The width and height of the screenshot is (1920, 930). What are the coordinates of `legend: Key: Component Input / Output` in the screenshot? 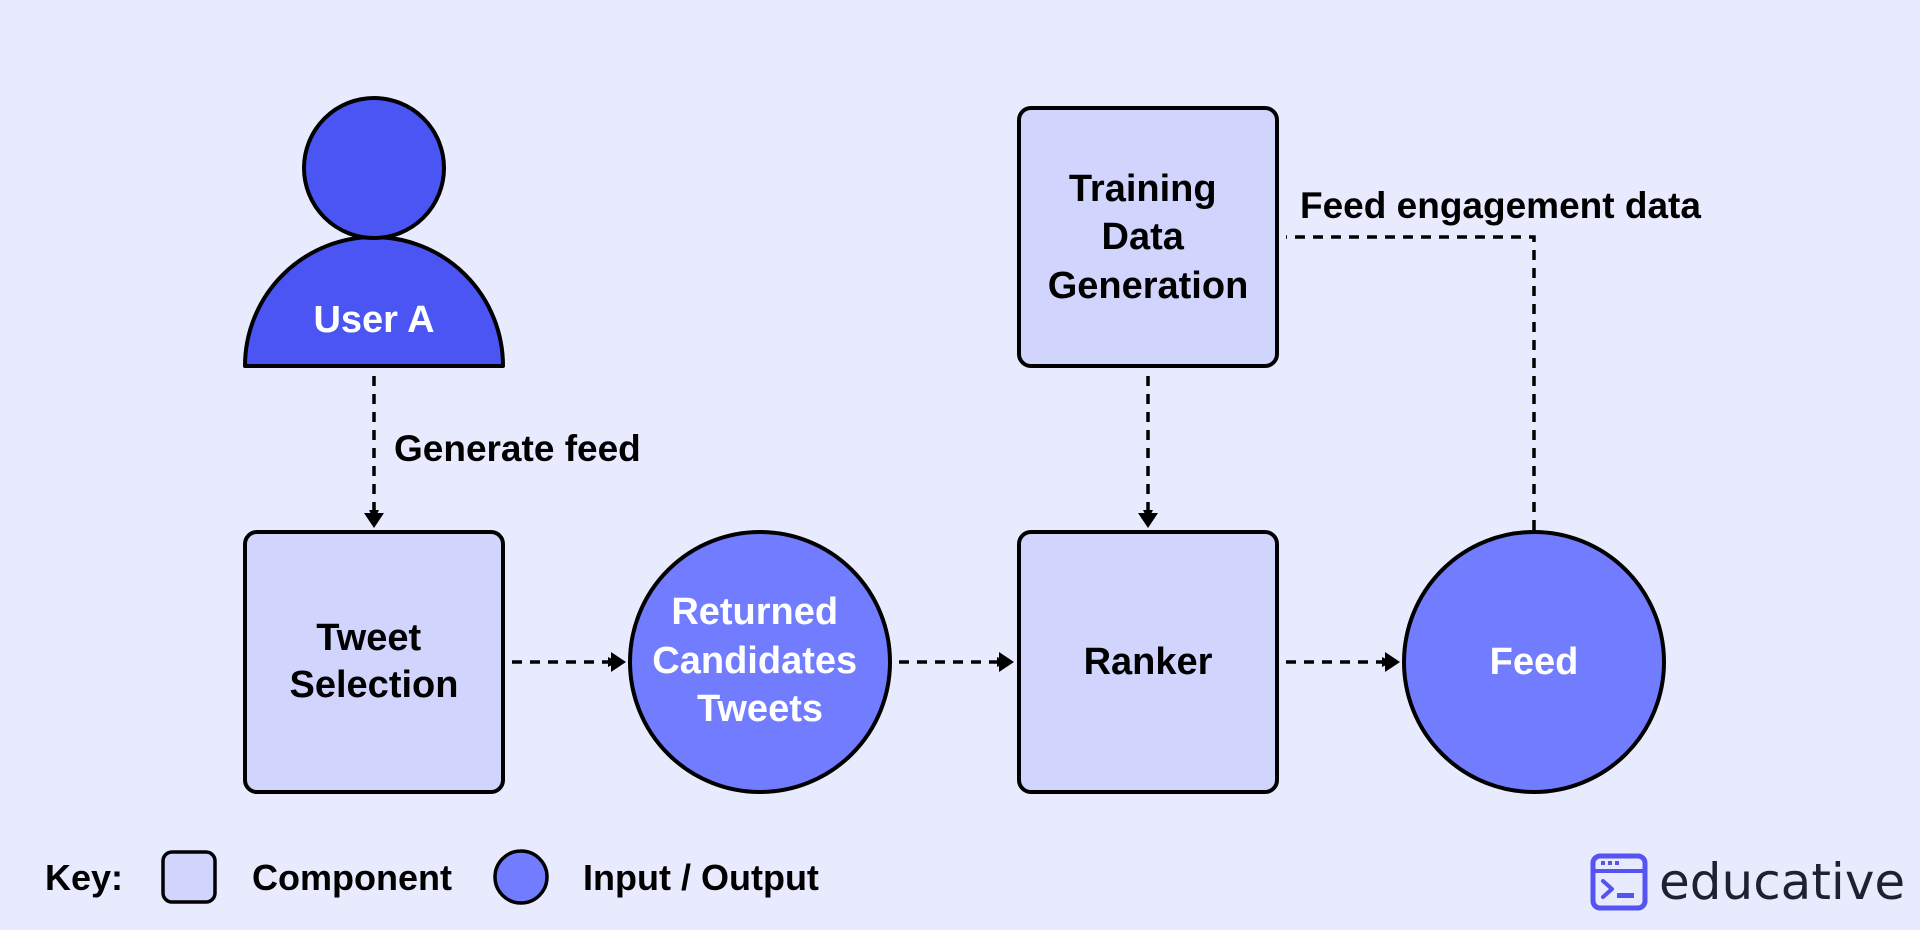 It's located at (432, 877).